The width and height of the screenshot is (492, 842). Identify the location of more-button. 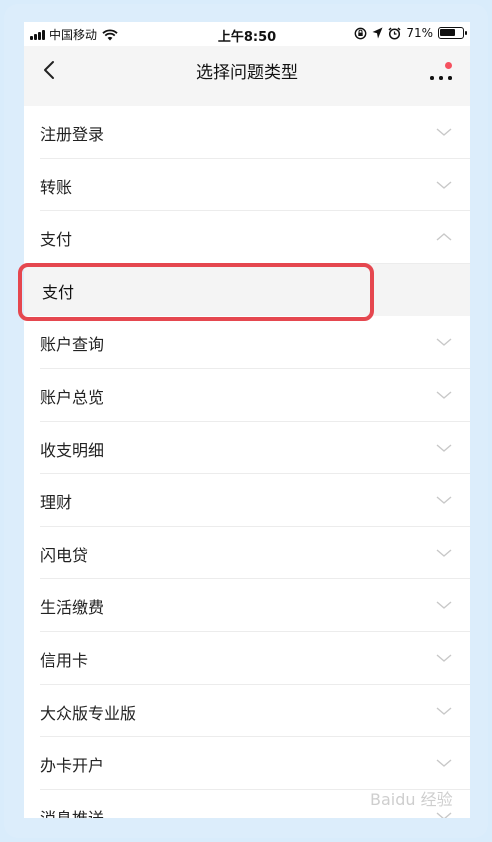
(442, 70).